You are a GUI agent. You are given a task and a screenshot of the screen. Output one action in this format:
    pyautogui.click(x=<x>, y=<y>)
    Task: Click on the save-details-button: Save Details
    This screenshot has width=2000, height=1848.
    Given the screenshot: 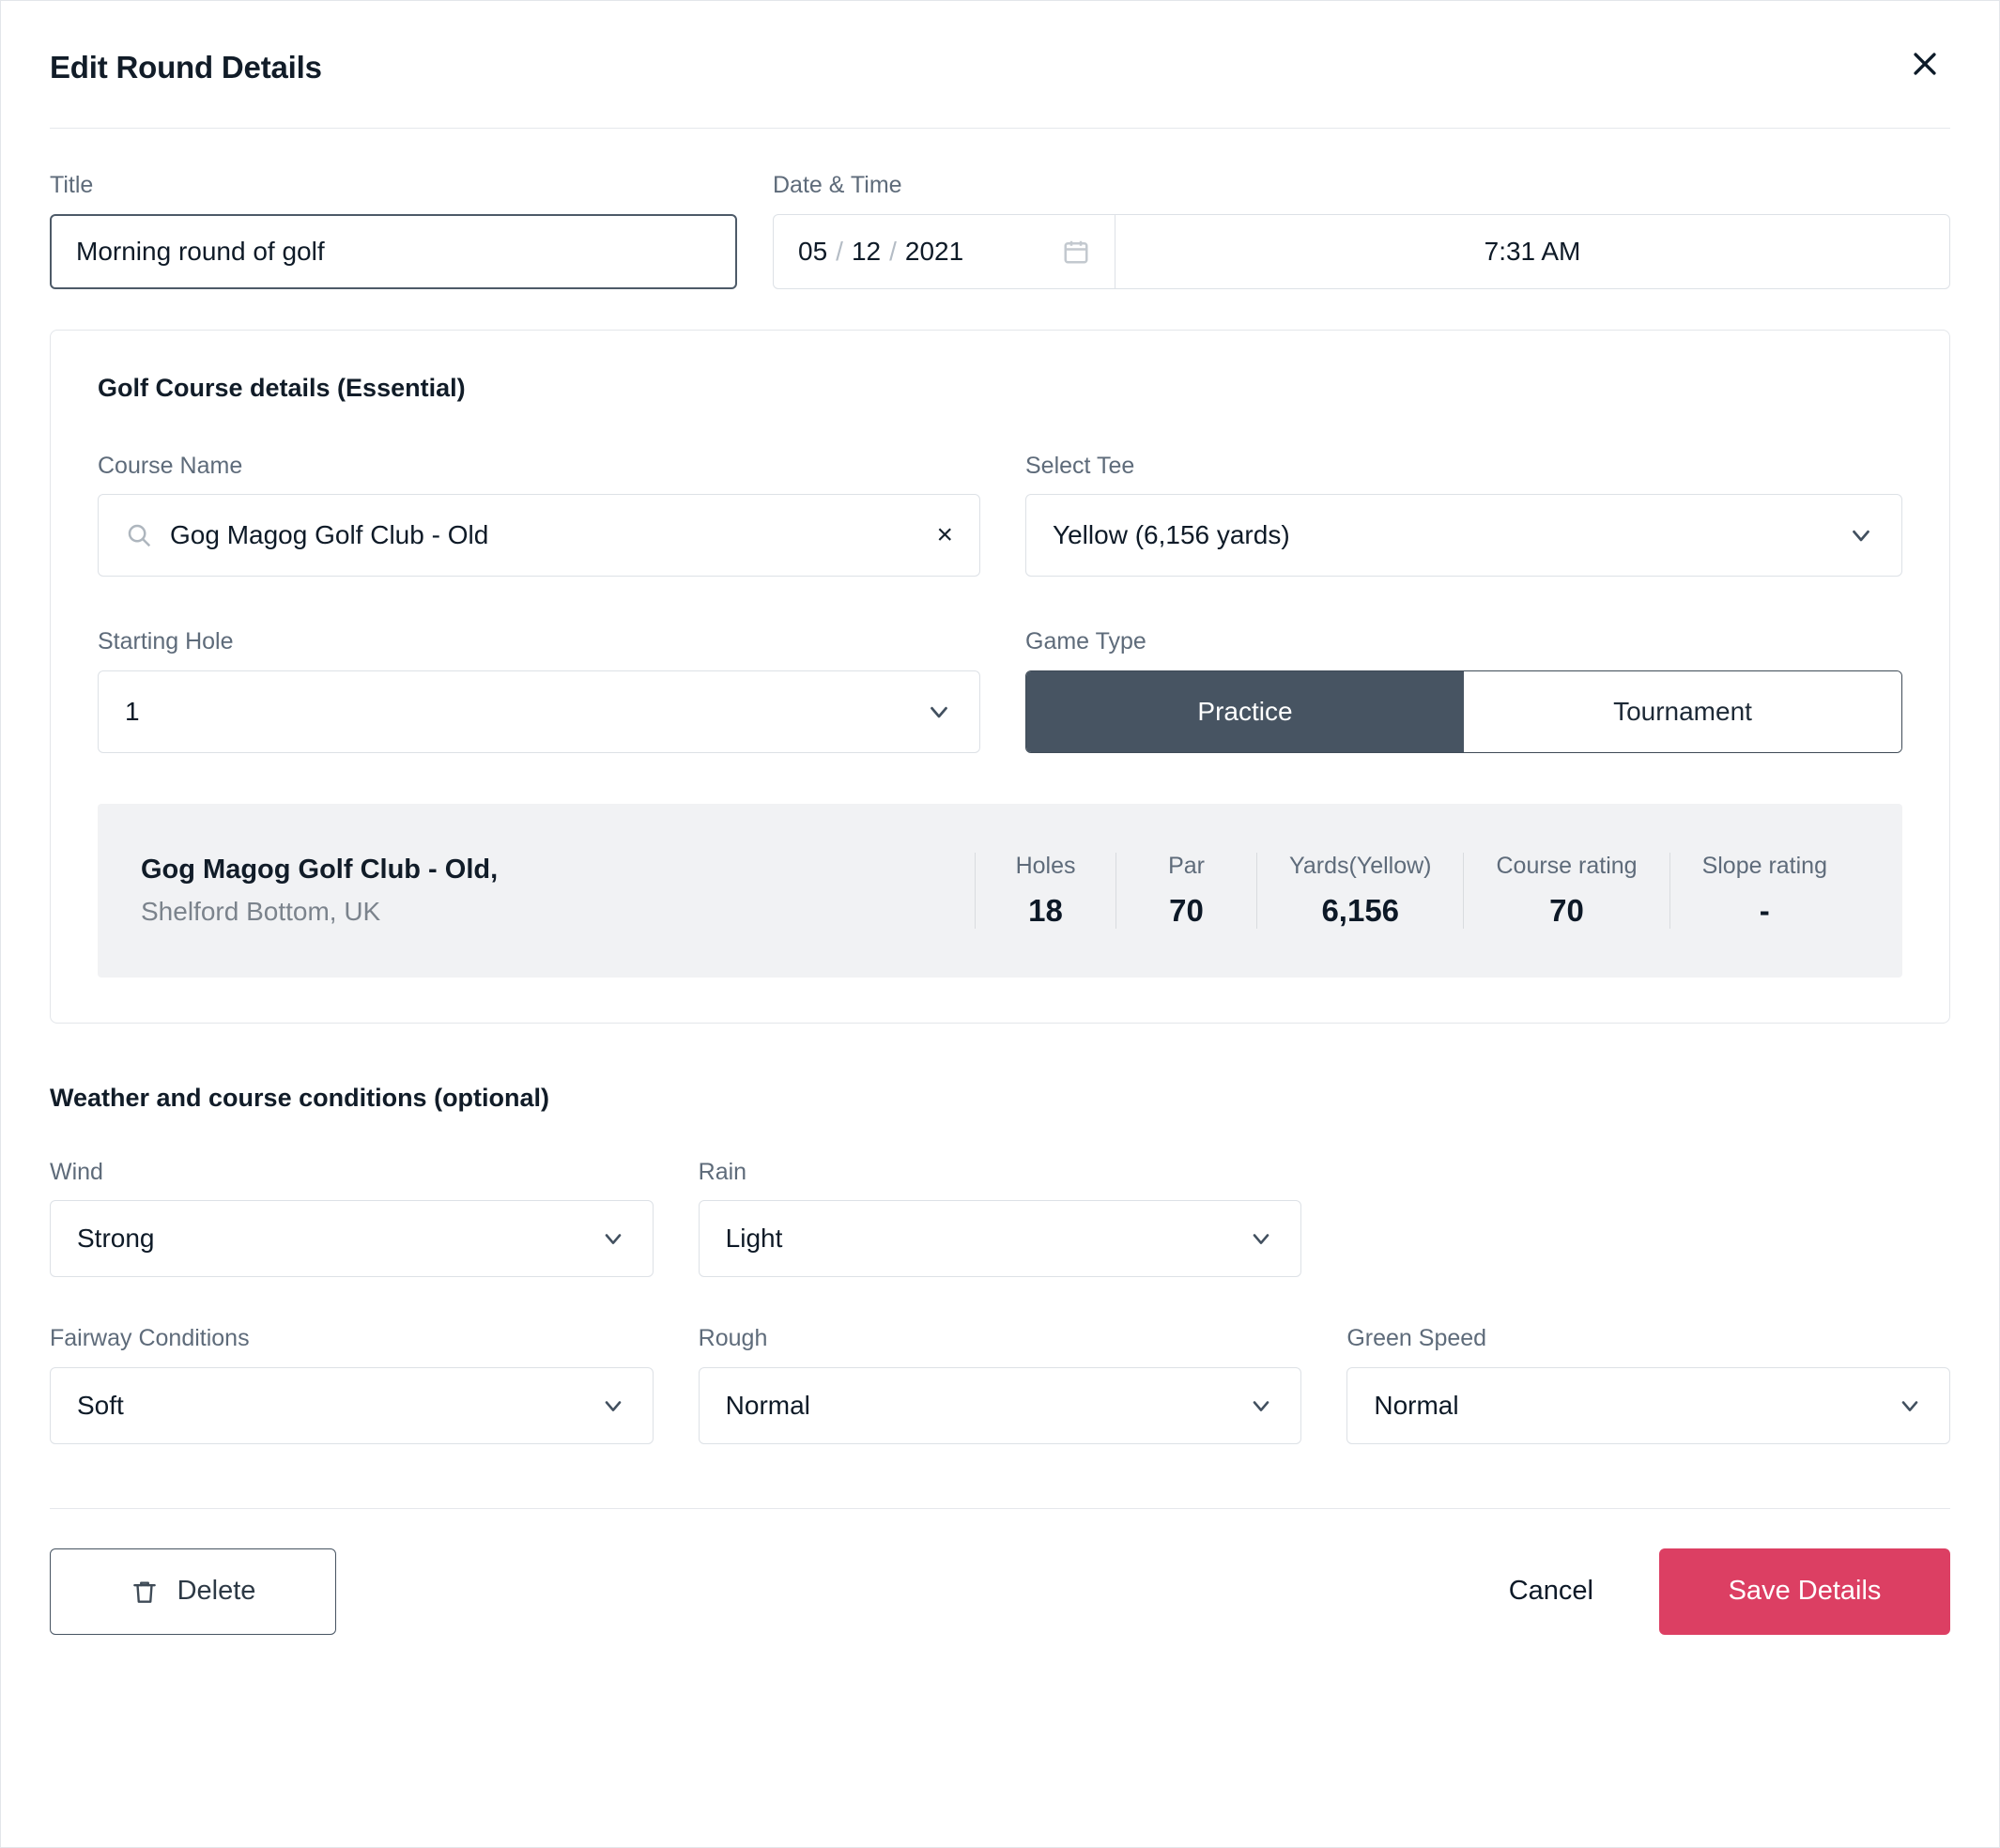 What is the action you would take?
    pyautogui.click(x=1804, y=1591)
    